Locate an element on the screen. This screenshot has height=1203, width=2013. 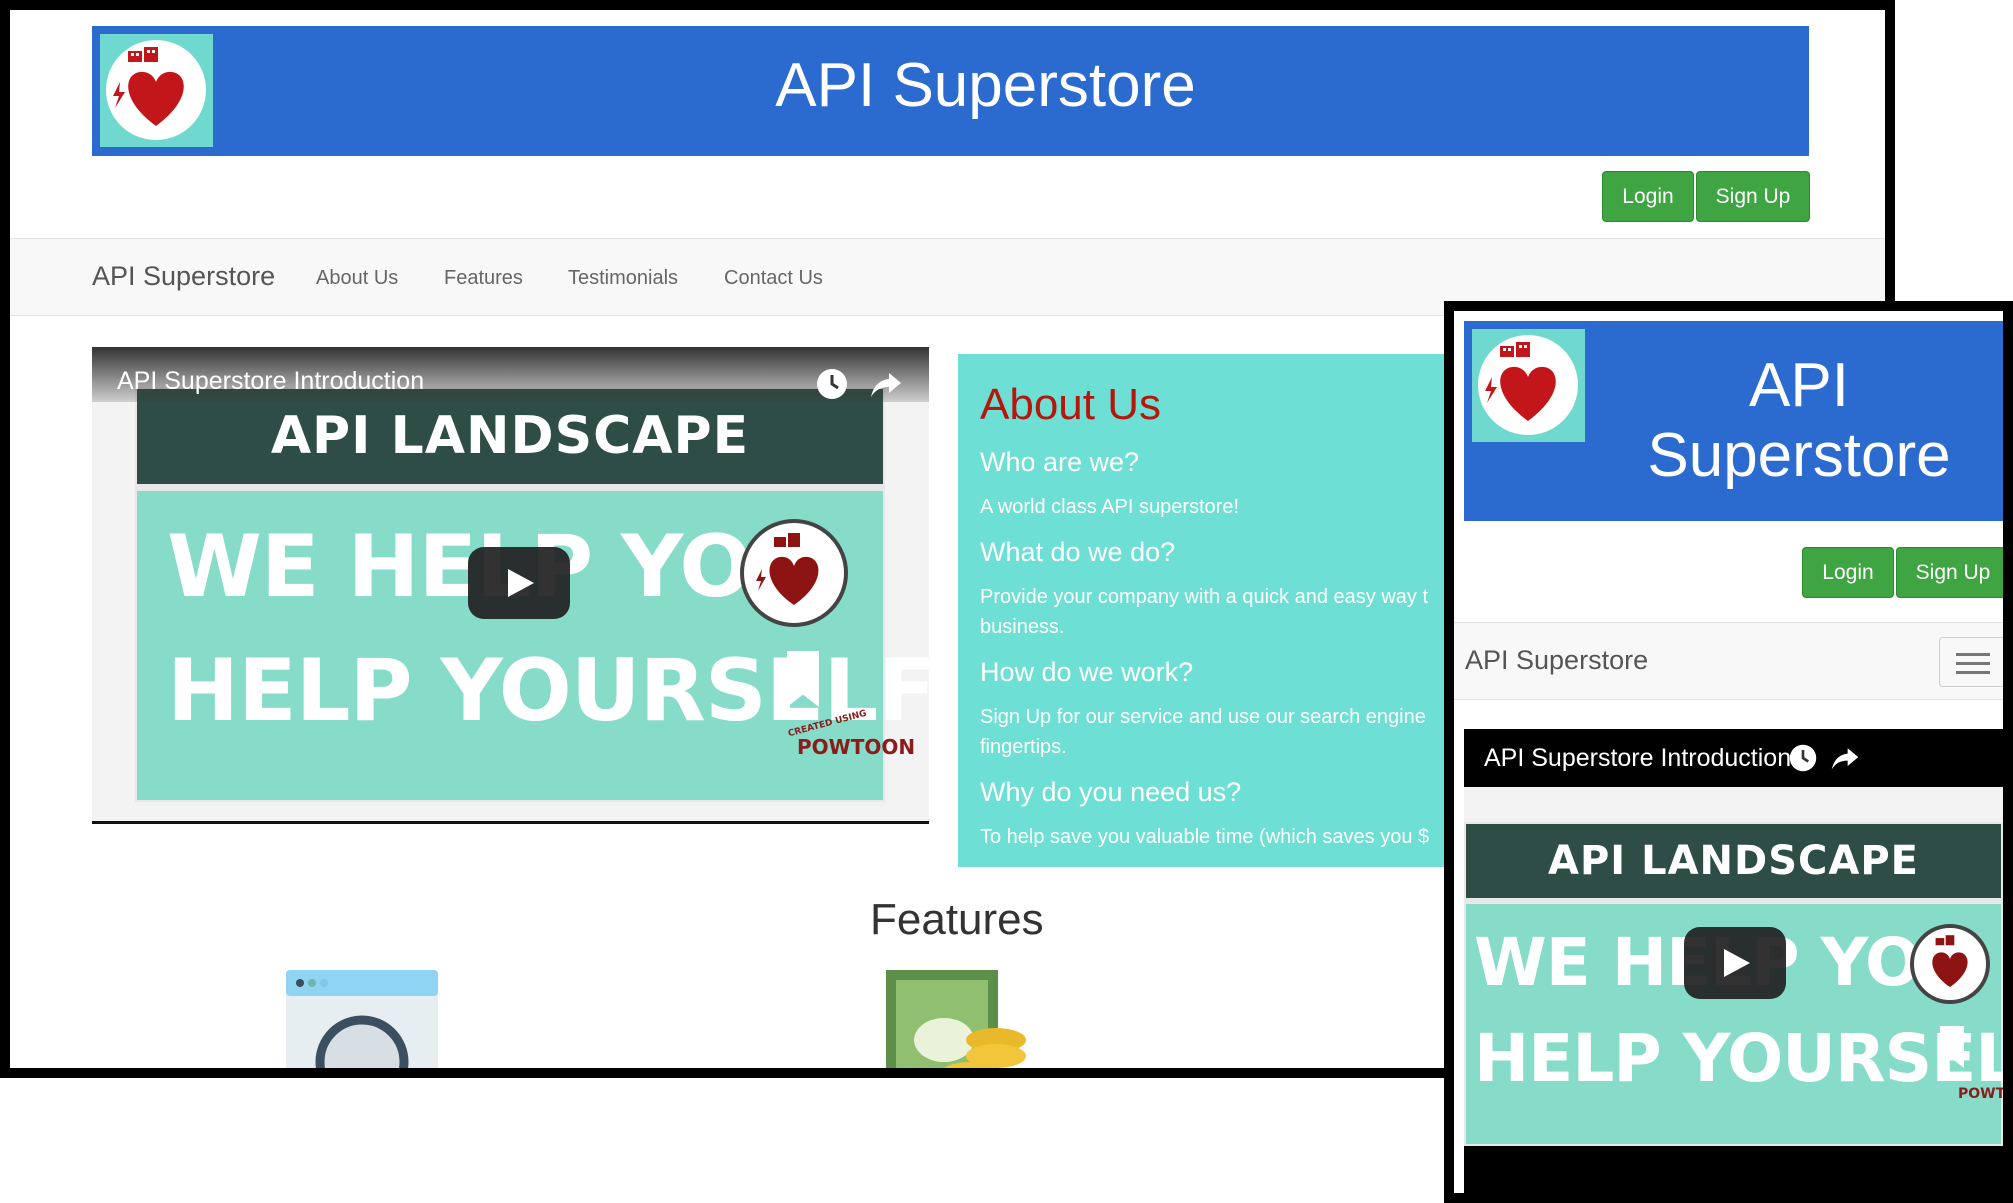
login-button: Login is located at coordinates (1648, 196).